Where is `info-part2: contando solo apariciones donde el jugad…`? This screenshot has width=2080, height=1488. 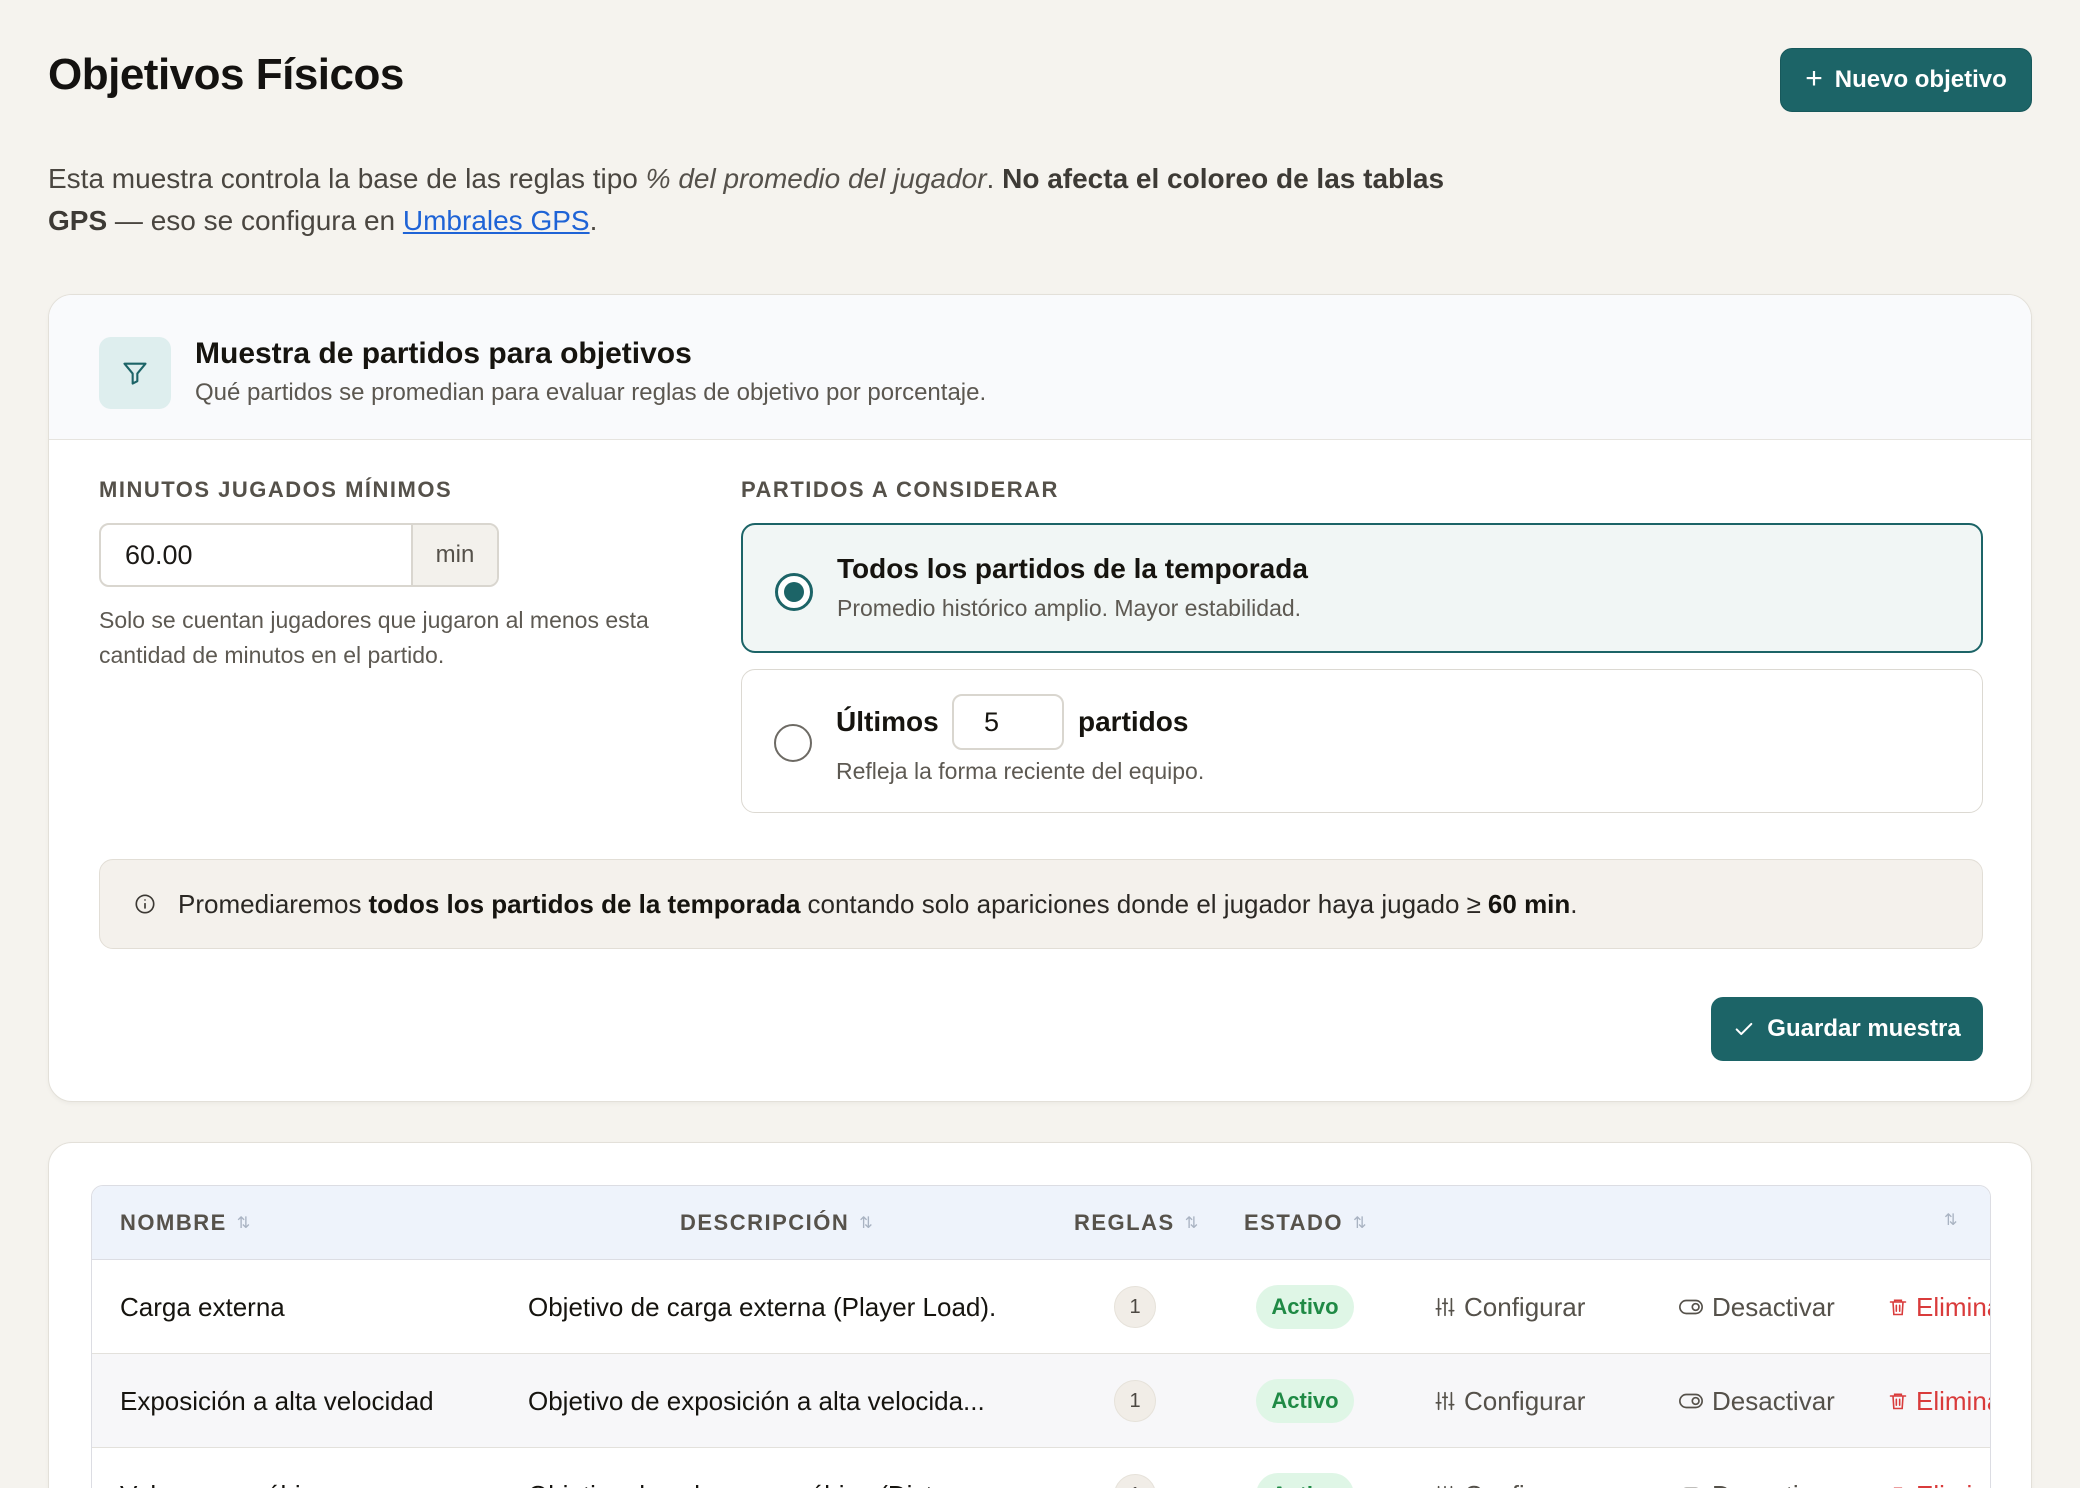 info-part2: contando solo apariciones donde el jugad… is located at coordinates (1144, 903).